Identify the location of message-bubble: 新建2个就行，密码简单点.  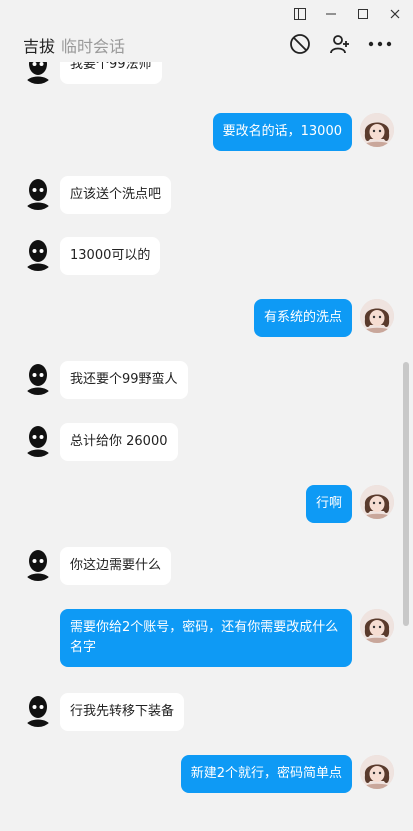
(266, 774).